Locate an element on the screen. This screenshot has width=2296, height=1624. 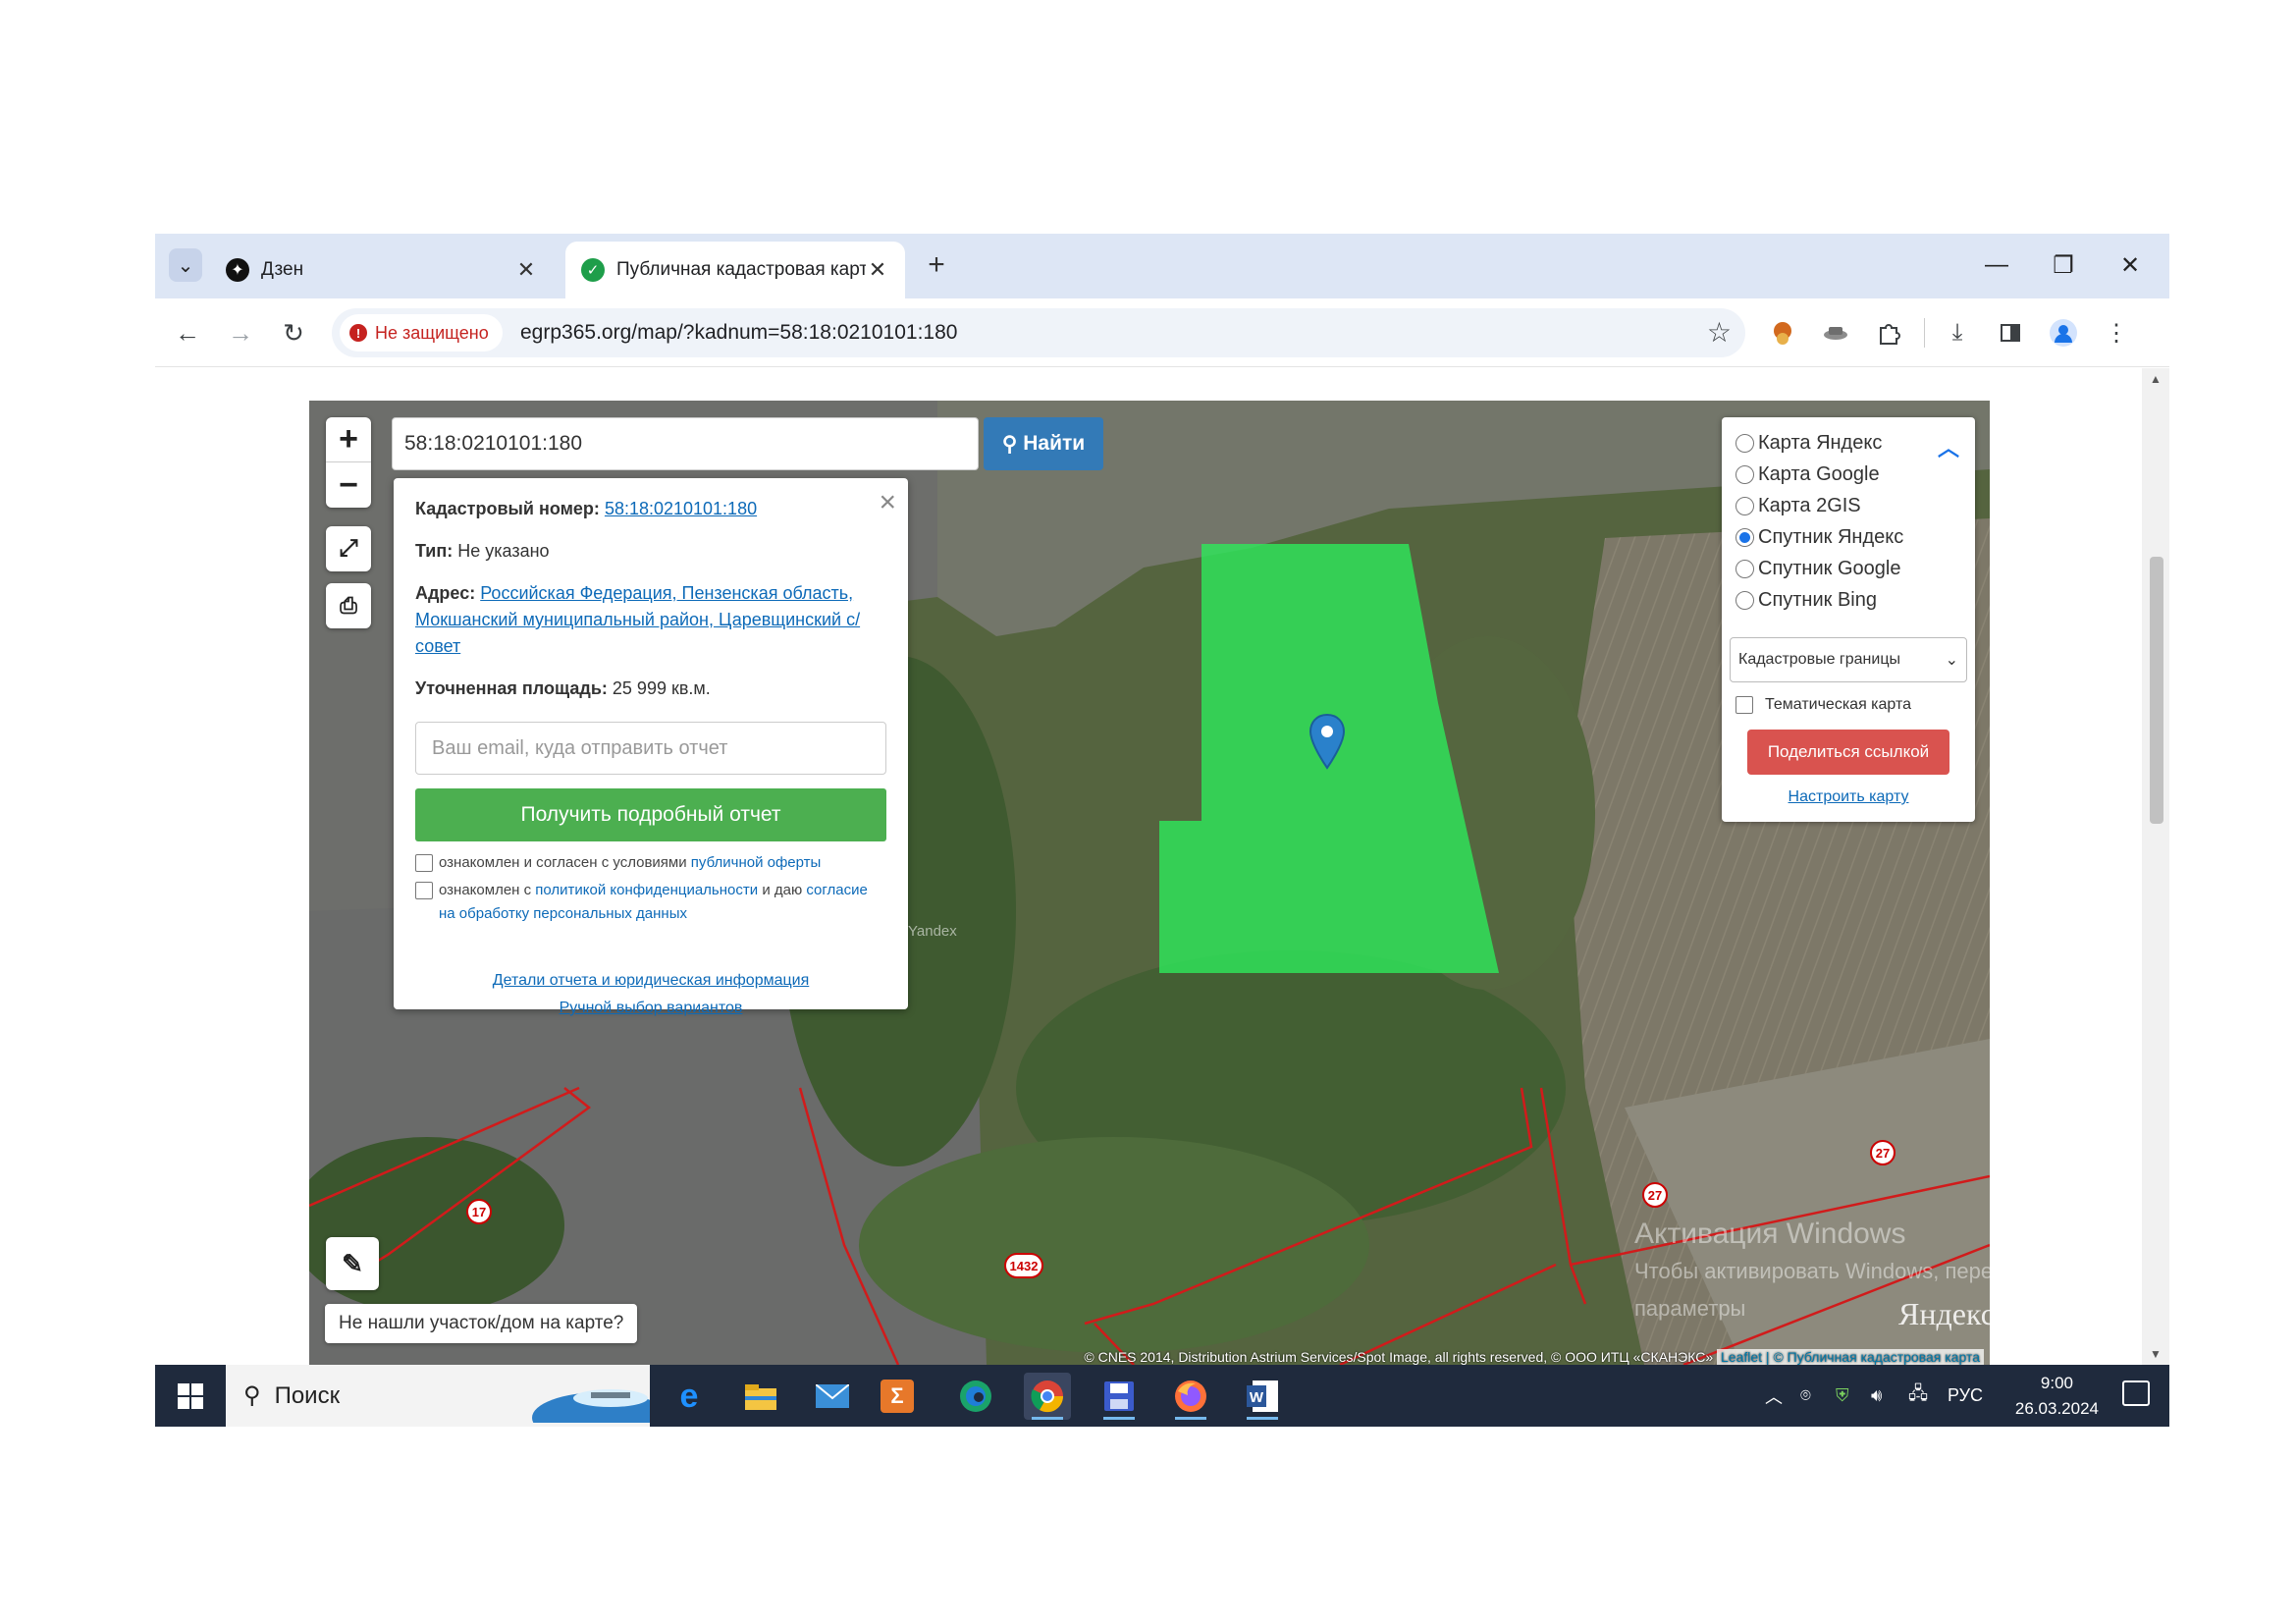
map-marker-icon is located at coordinates (1327, 741).